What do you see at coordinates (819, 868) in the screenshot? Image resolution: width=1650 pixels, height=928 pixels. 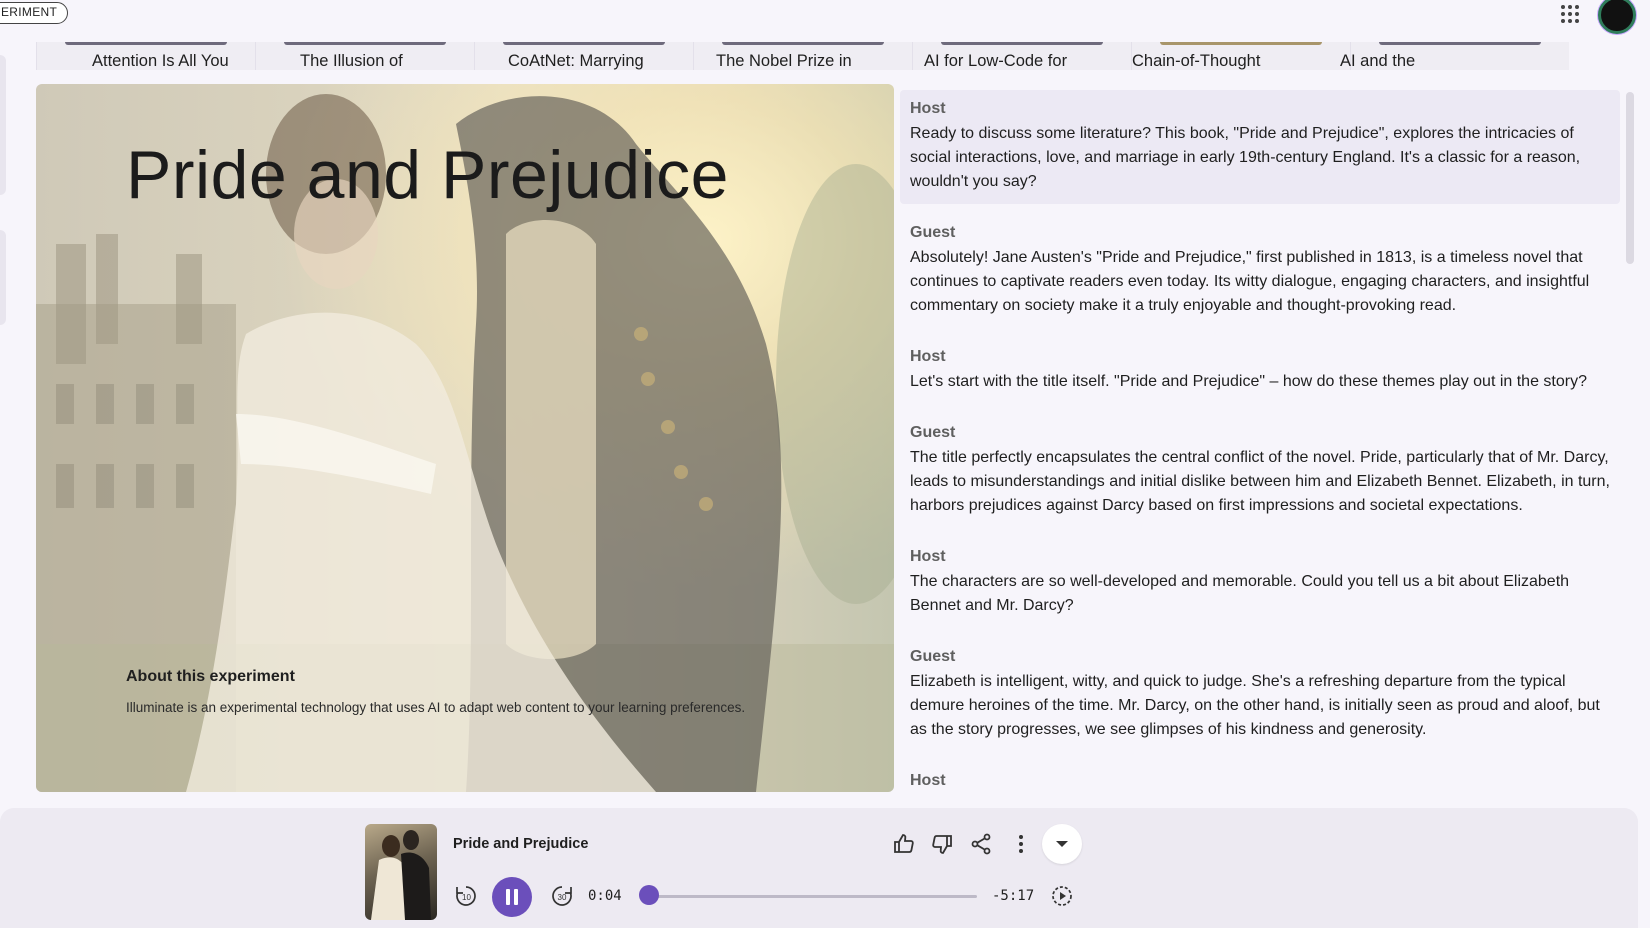 I see `audio-player: Pride and Prejudice` at bounding box center [819, 868].